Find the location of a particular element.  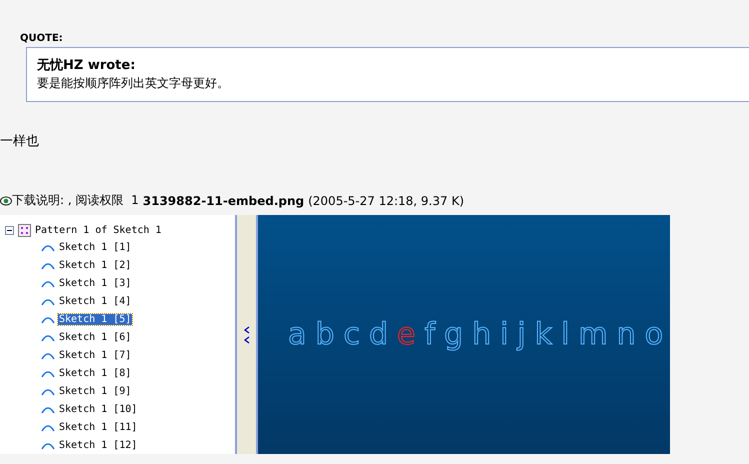

quote-text: 要是能按顺序阵列出英文字母更好。 is located at coordinates (133, 83).